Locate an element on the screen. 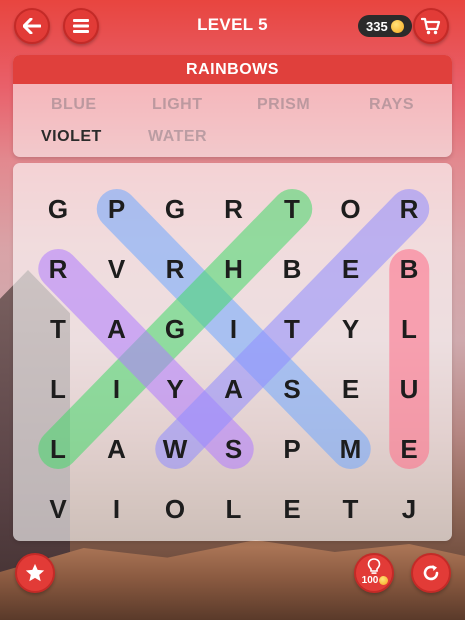 Image resolution: width=465 pixels, height=620 pixels. coin-balance: 335 is located at coordinates (385, 26).